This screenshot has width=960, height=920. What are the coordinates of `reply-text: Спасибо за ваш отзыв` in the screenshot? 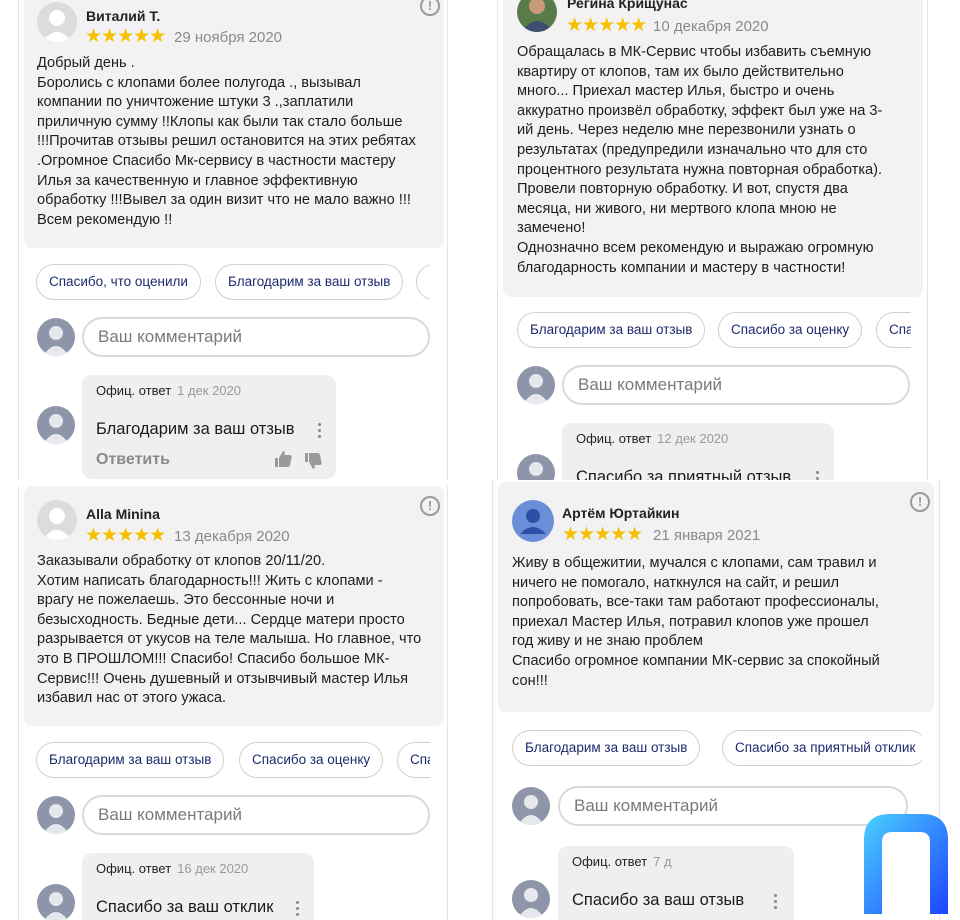 It's located at (658, 900).